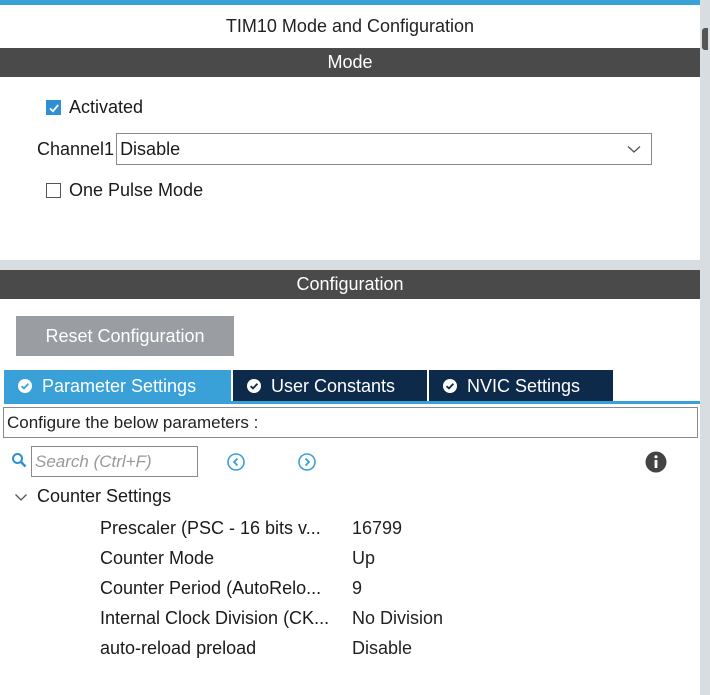  What do you see at coordinates (357, 588) in the screenshot?
I see `param-value: 9` at bounding box center [357, 588].